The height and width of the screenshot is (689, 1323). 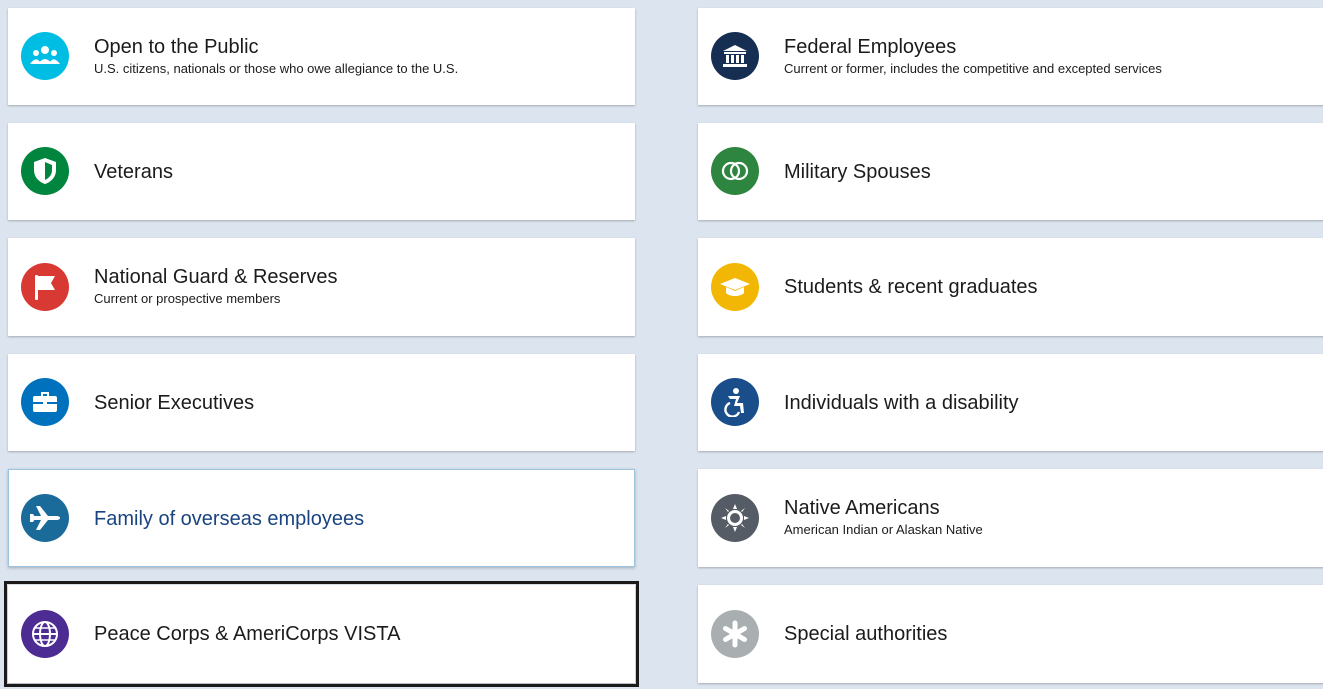 I want to click on card-title: Native Americans, so click(x=862, y=508).